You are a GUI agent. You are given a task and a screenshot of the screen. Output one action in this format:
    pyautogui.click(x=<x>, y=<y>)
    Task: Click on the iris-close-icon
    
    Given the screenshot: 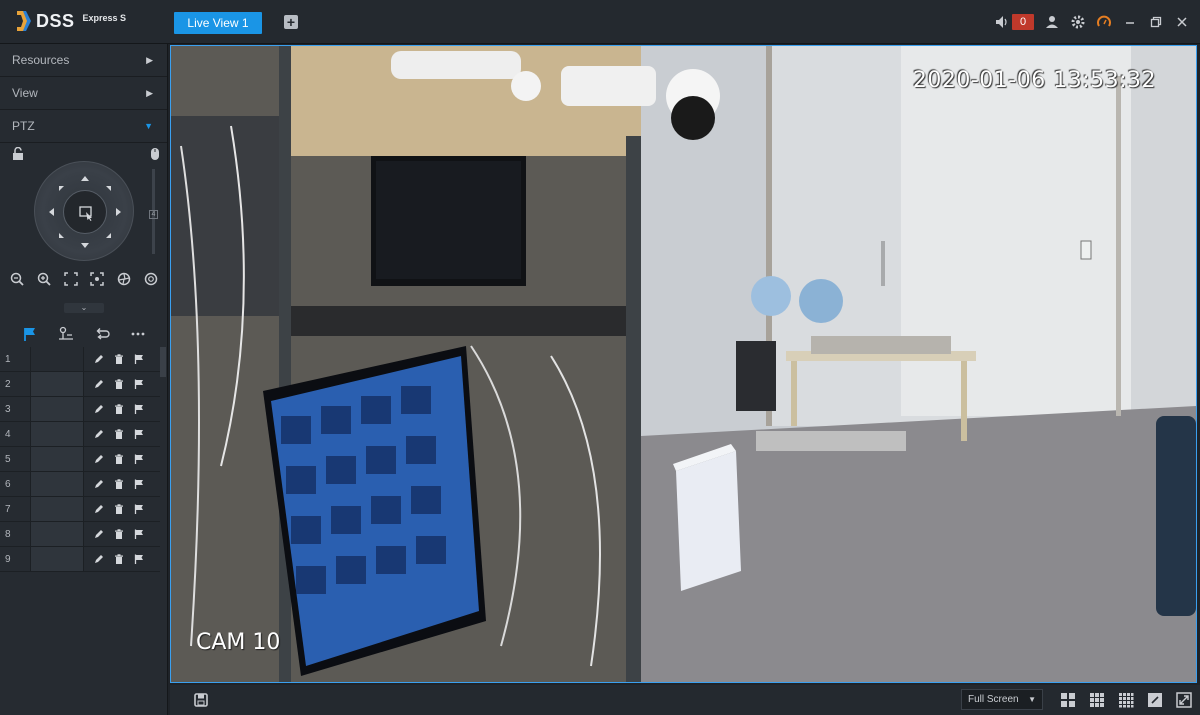 What is the action you would take?
    pyautogui.click(x=124, y=279)
    